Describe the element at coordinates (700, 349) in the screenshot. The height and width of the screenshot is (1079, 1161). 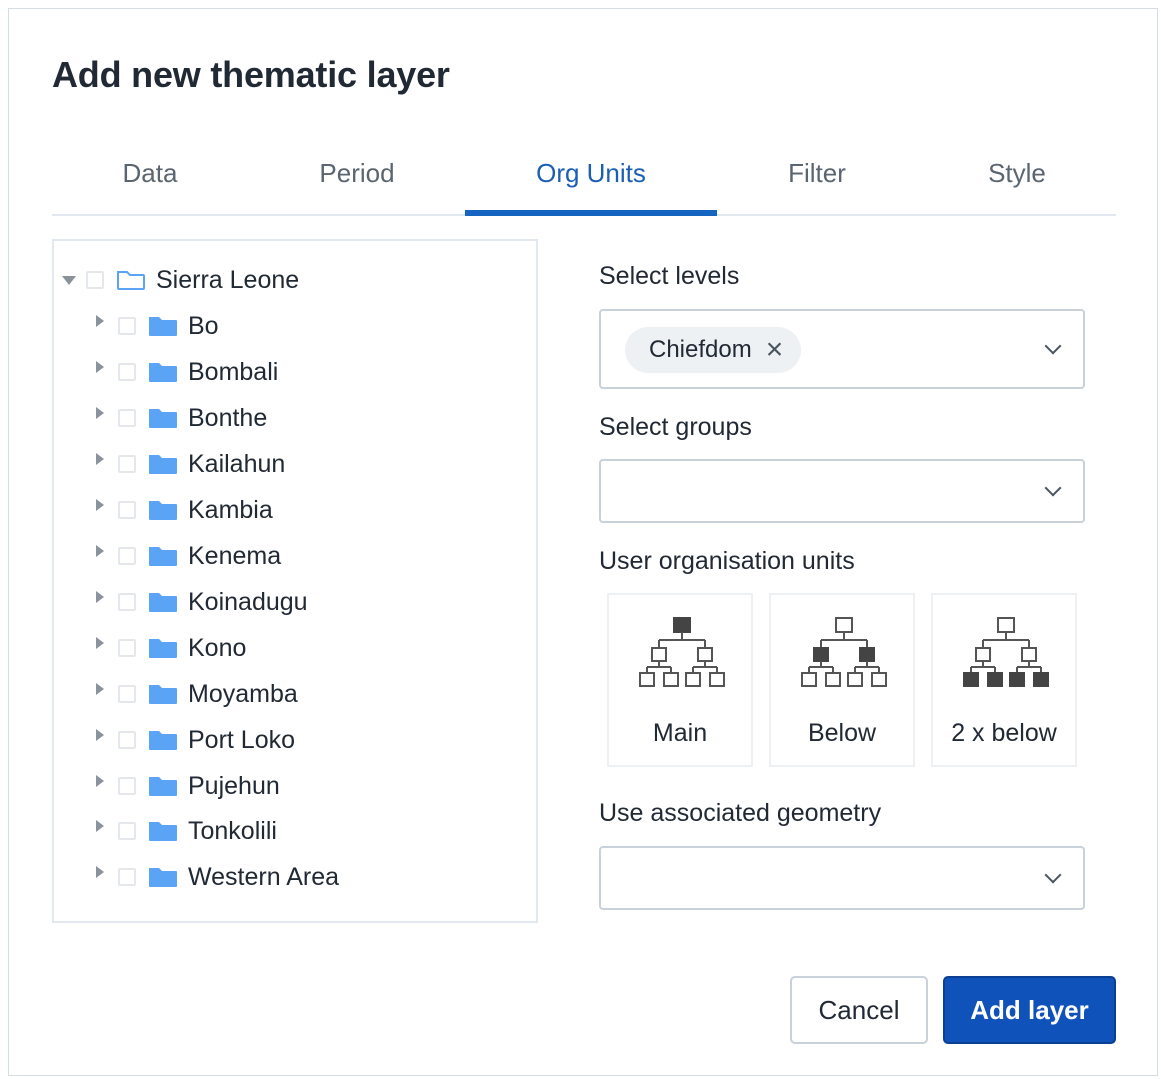
I see `level-chip-label: Chiefdom` at that location.